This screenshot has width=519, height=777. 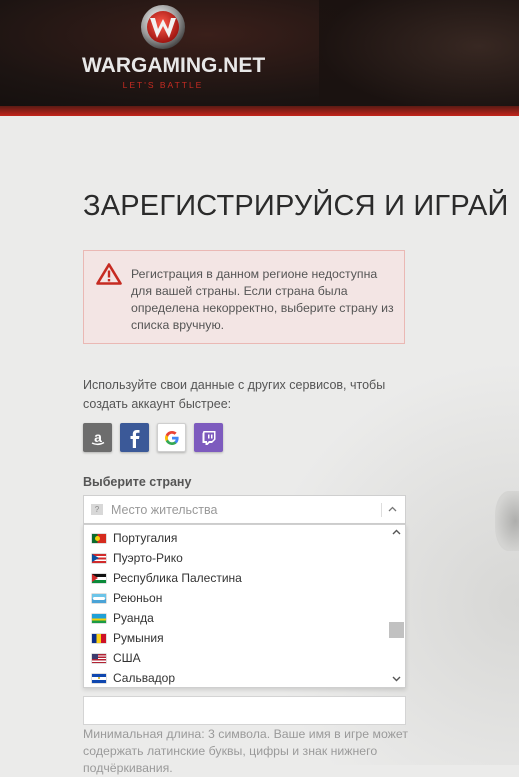 I want to click on country-option-label: Сальвадор, so click(x=144, y=678).